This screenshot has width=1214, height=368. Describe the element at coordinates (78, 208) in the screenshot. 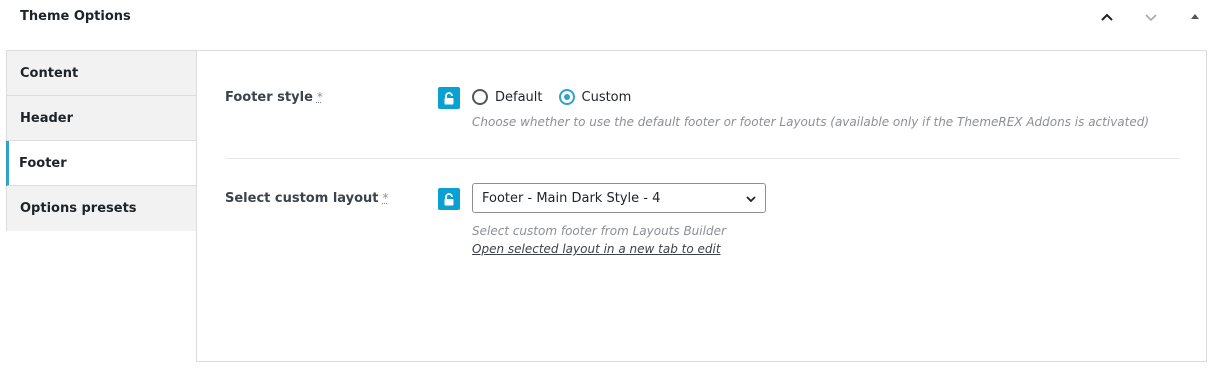

I see `tab-label: Options presets` at that location.